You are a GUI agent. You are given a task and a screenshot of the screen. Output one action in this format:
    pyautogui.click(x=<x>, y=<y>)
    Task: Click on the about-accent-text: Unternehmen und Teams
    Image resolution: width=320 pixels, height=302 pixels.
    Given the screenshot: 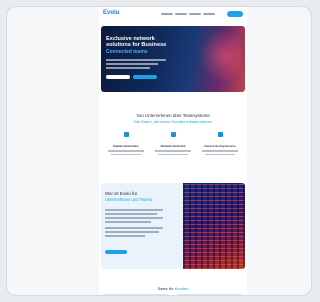 What is the action you would take?
    pyautogui.click(x=128, y=199)
    